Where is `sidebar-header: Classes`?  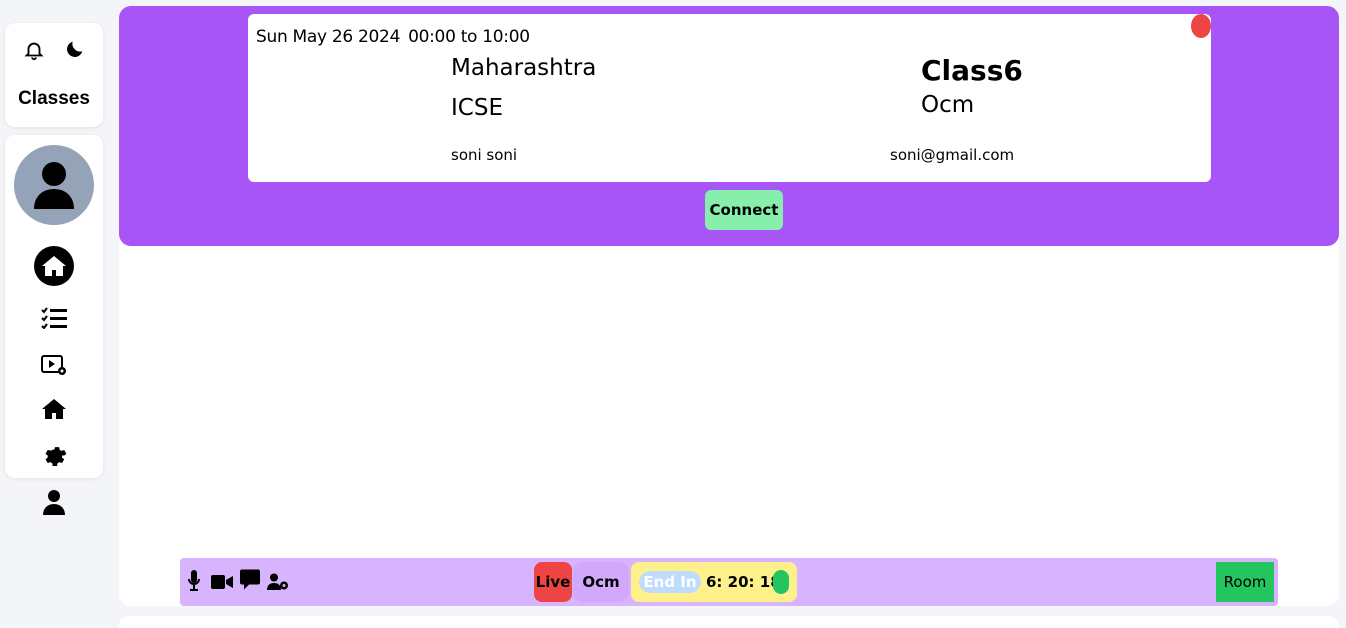
sidebar-header: Classes is located at coordinates (54, 75).